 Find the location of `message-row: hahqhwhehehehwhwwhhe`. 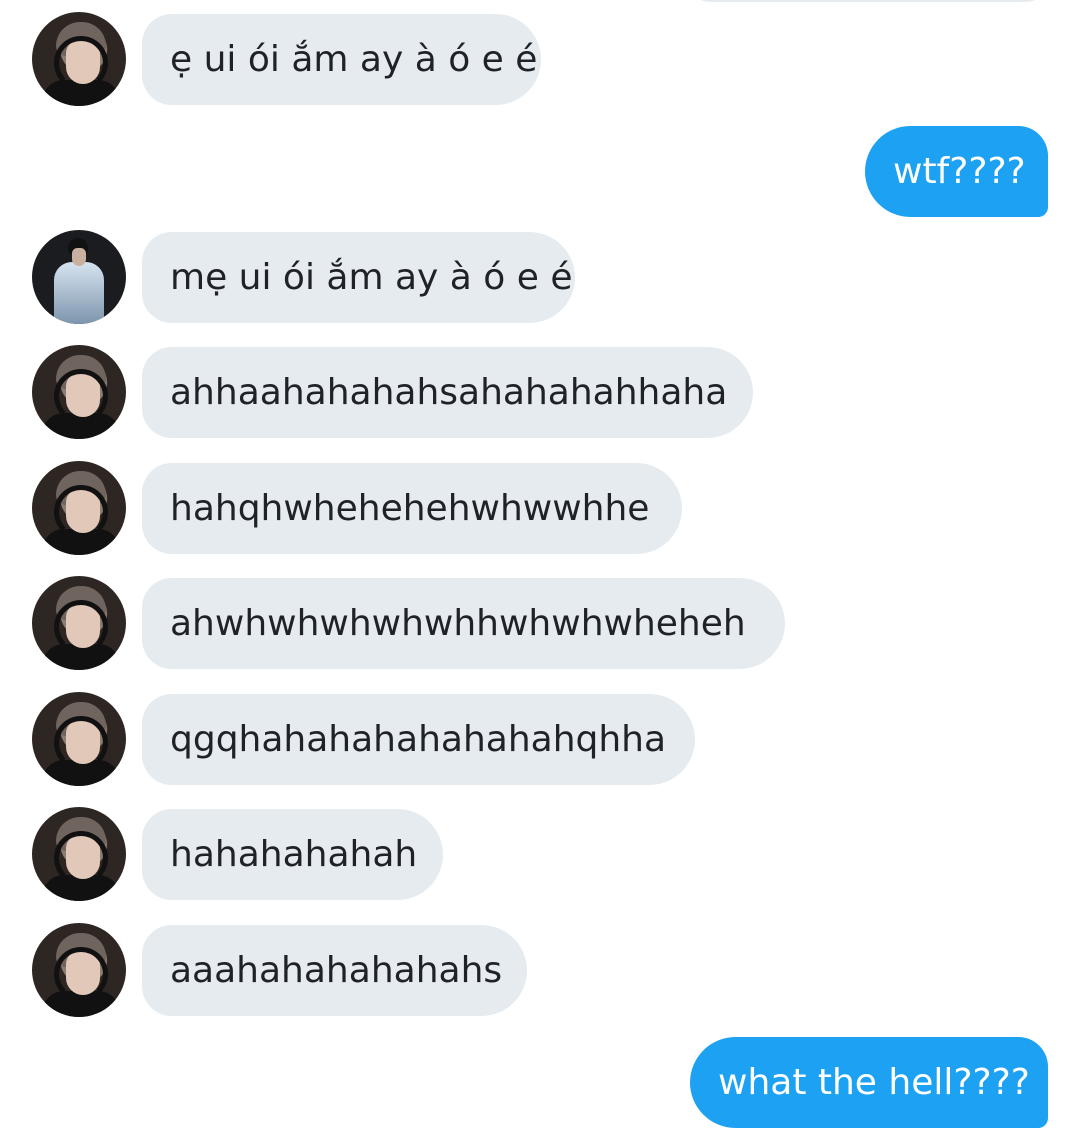

message-row: hahqhwhehehehwhwwhhe is located at coordinates (540, 502).